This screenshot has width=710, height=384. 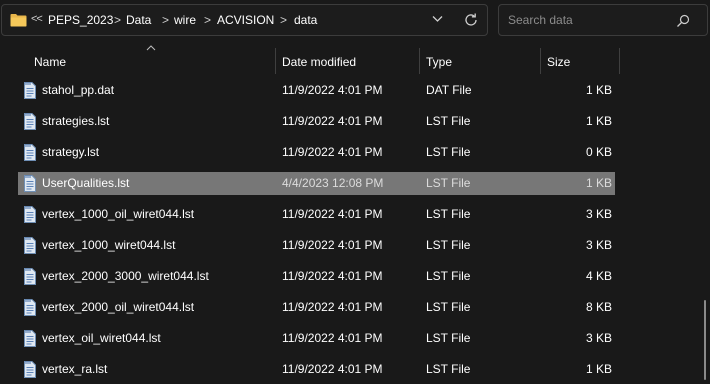 I want to click on breadcrumb-overflow-button: <<, so click(x=37, y=19).